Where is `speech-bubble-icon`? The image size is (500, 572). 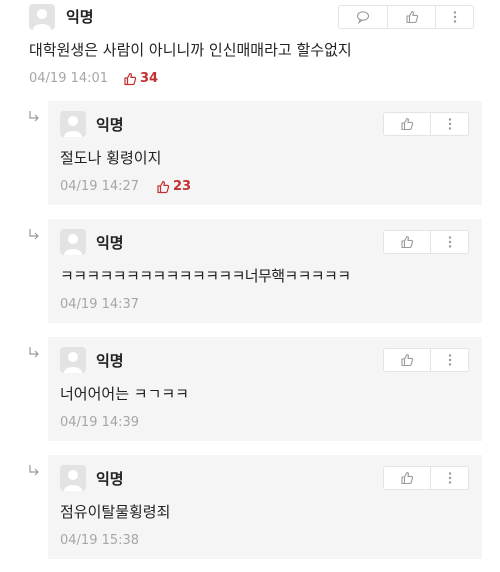
speech-bubble-icon is located at coordinates (363, 17).